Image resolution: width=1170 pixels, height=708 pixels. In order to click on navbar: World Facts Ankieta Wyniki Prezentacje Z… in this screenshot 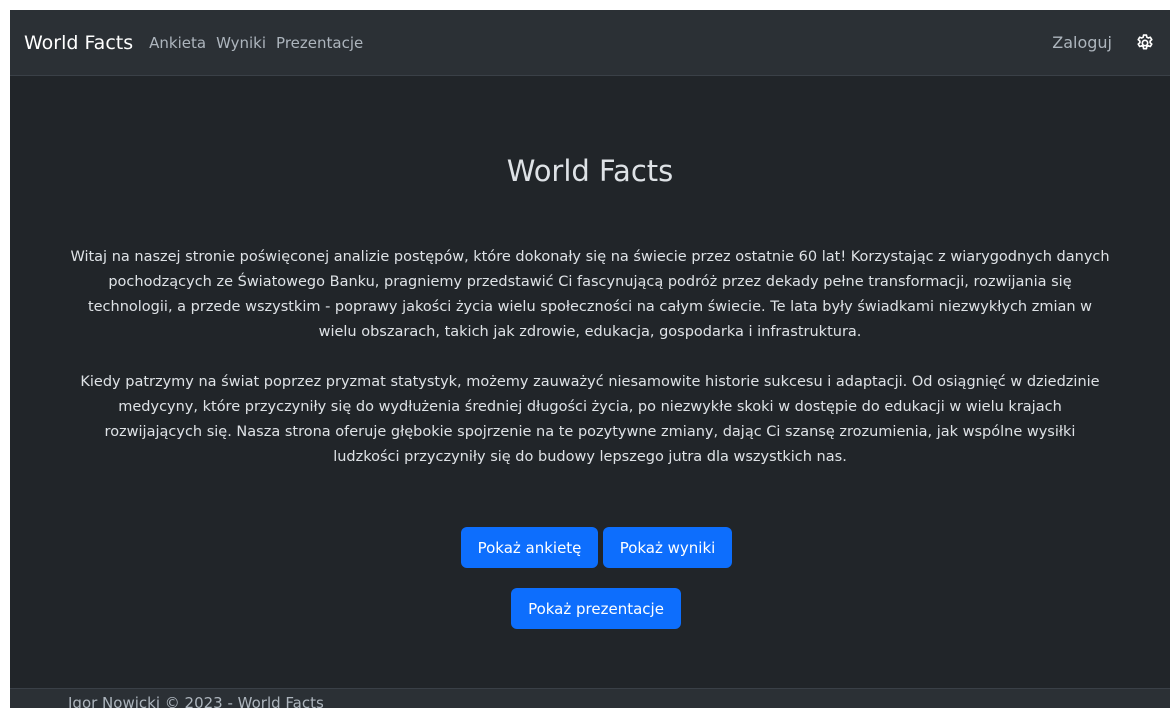, I will do `click(590, 43)`.